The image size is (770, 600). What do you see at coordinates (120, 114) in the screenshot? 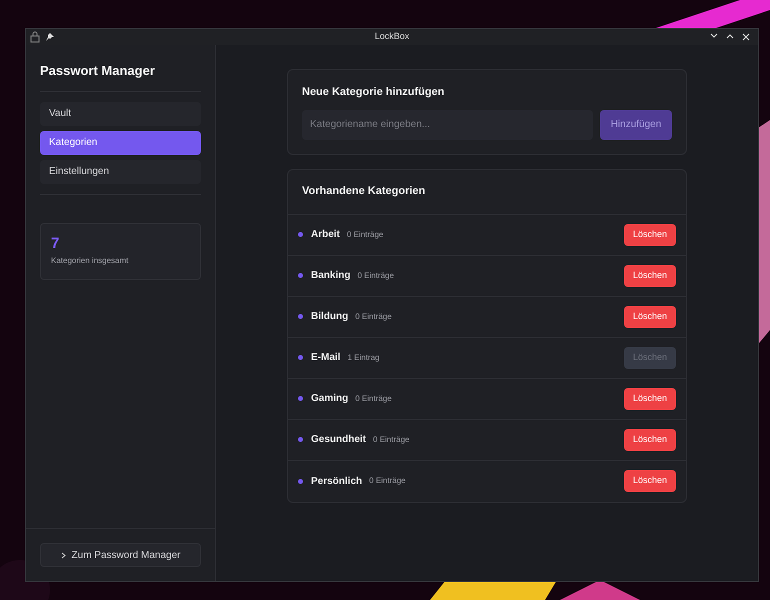
I see `nav-item: Vault` at bounding box center [120, 114].